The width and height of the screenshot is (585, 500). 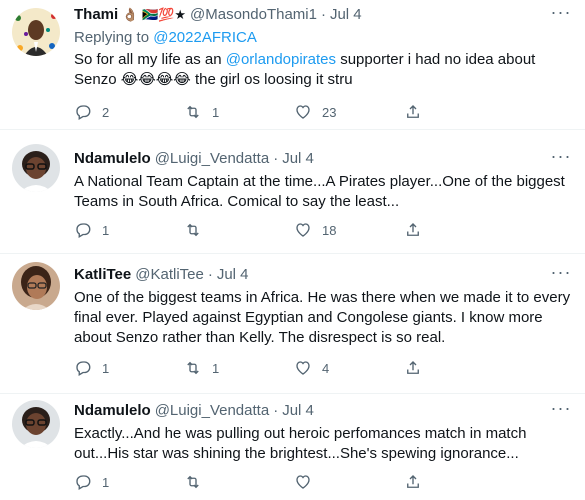 What do you see at coordinates (323, 38) in the screenshot?
I see `replying-to: Replying to @2022AFRICA` at bounding box center [323, 38].